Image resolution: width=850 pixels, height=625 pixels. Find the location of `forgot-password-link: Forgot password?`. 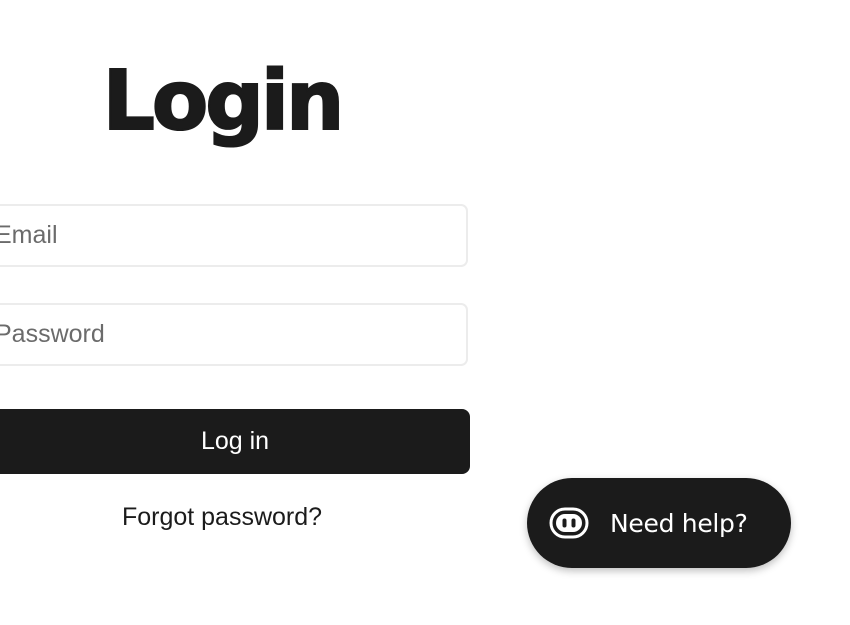

forgot-password-link: Forgot password? is located at coordinates (222, 517).